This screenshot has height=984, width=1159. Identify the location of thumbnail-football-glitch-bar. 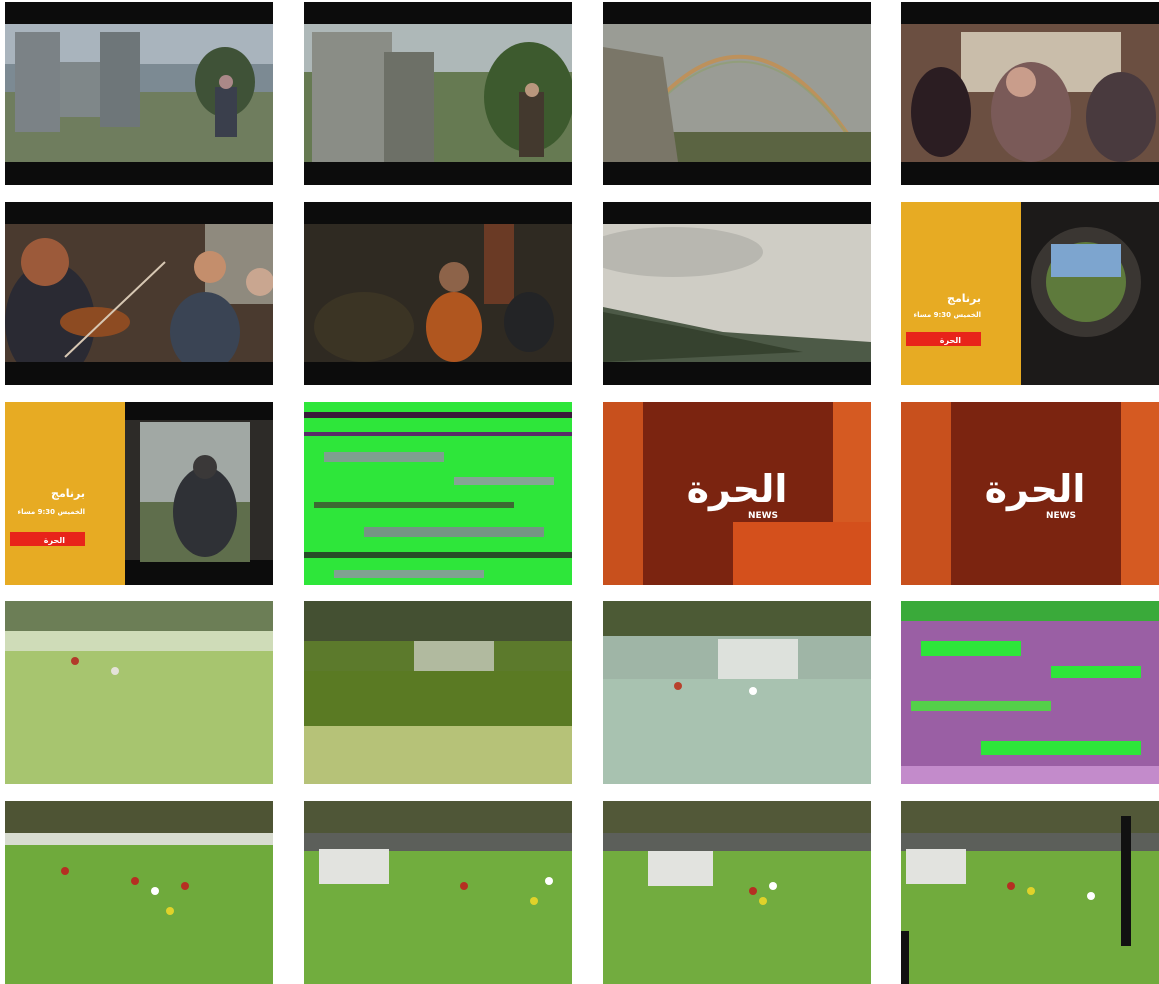
(1030, 892).